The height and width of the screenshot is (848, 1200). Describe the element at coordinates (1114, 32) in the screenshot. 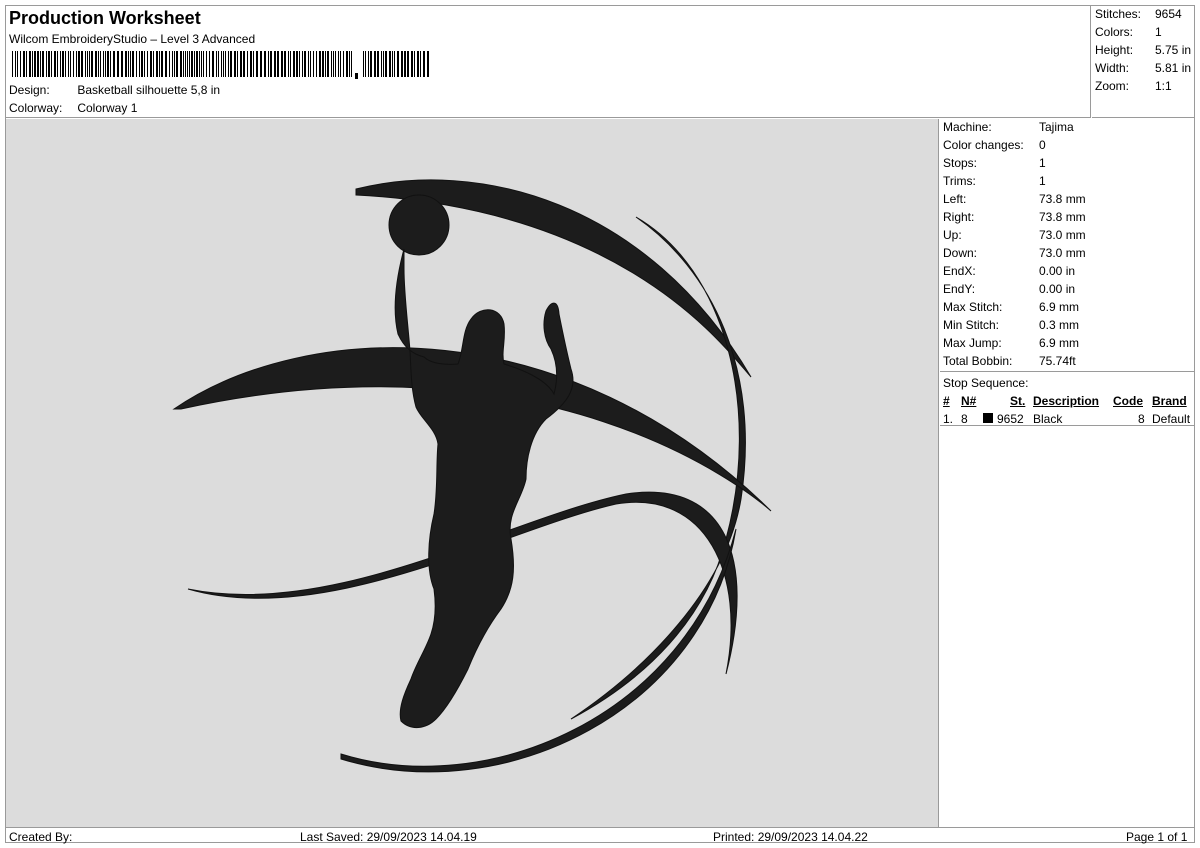

I see `colors-label: Colors:` at that location.